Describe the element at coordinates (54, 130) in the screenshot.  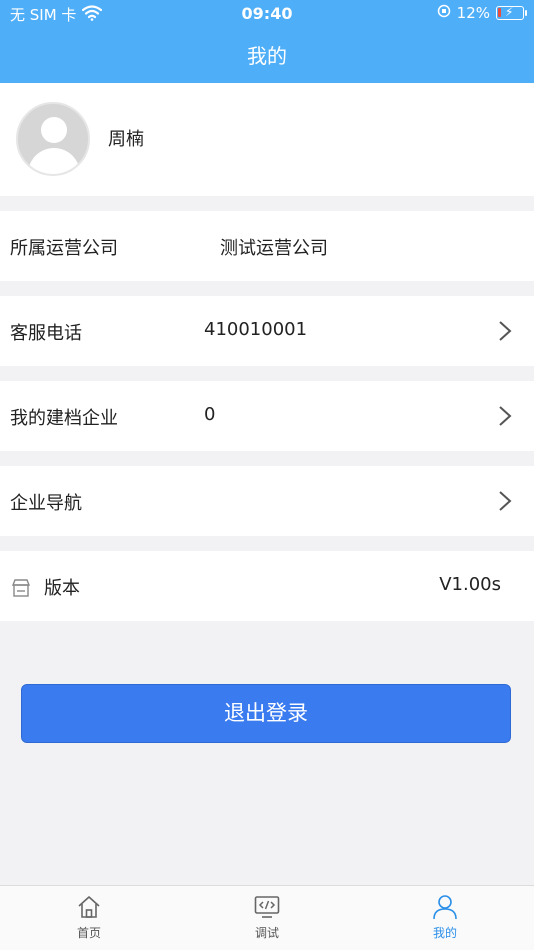
I see `avatar-head` at that location.